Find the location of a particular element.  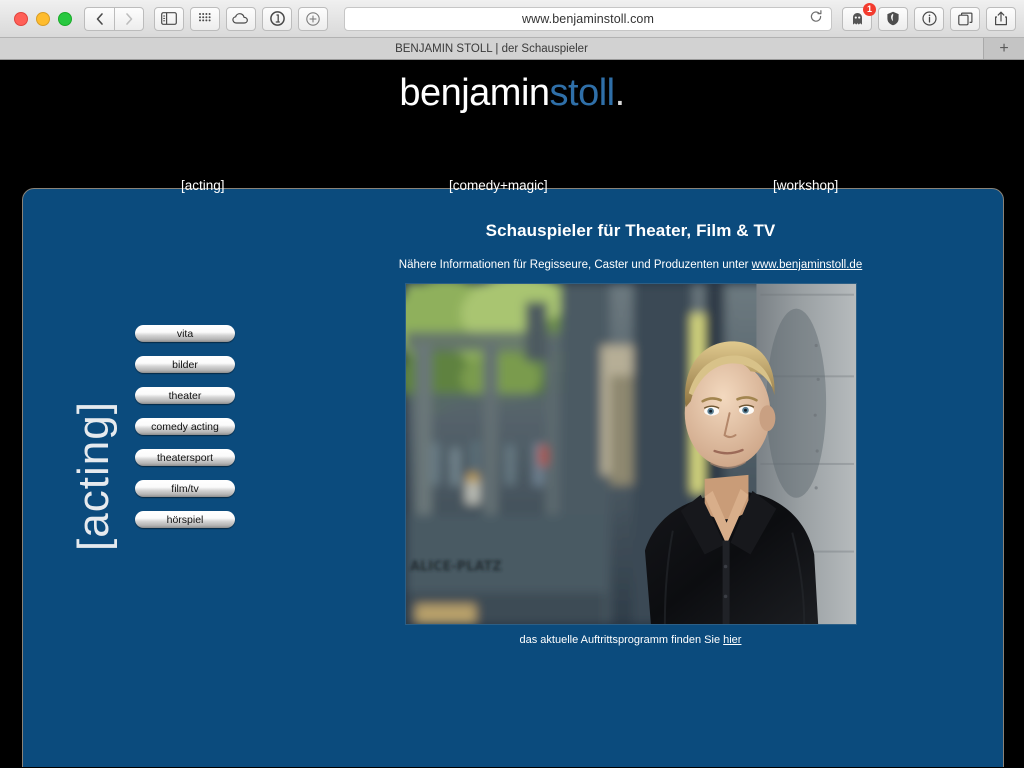

address-bar-container: www.benjaminstoll.com is located at coordinates (588, 18).